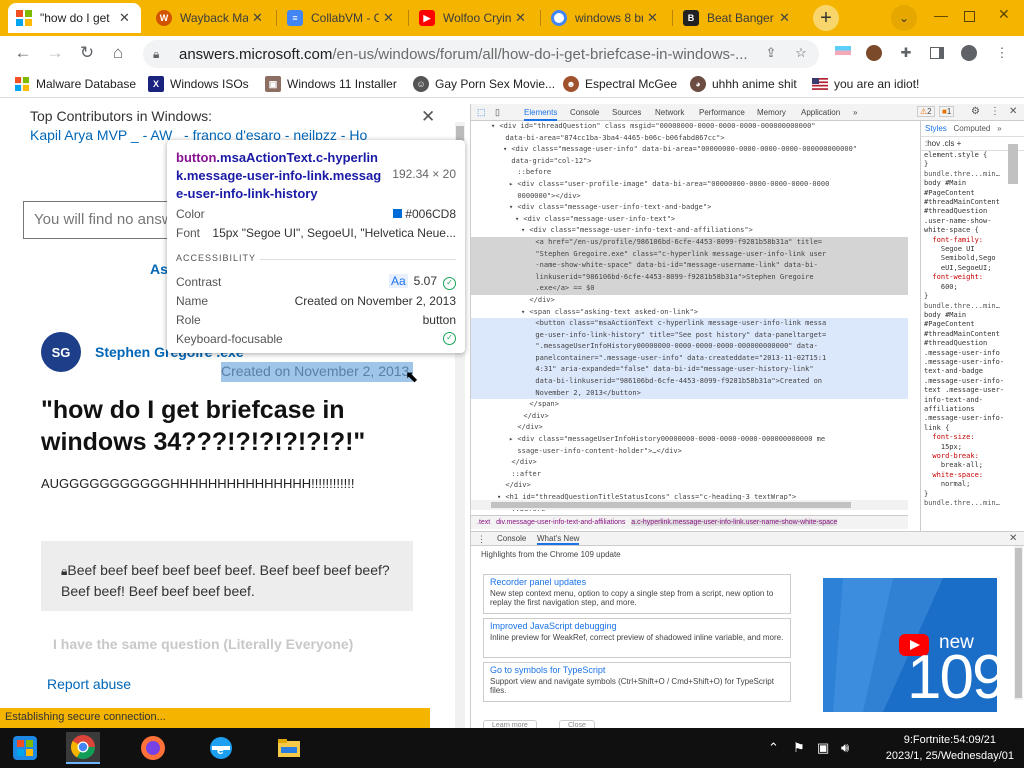 The image size is (1024, 768). What do you see at coordinates (874, 53) in the screenshot?
I see `profile-face-icon` at bounding box center [874, 53].